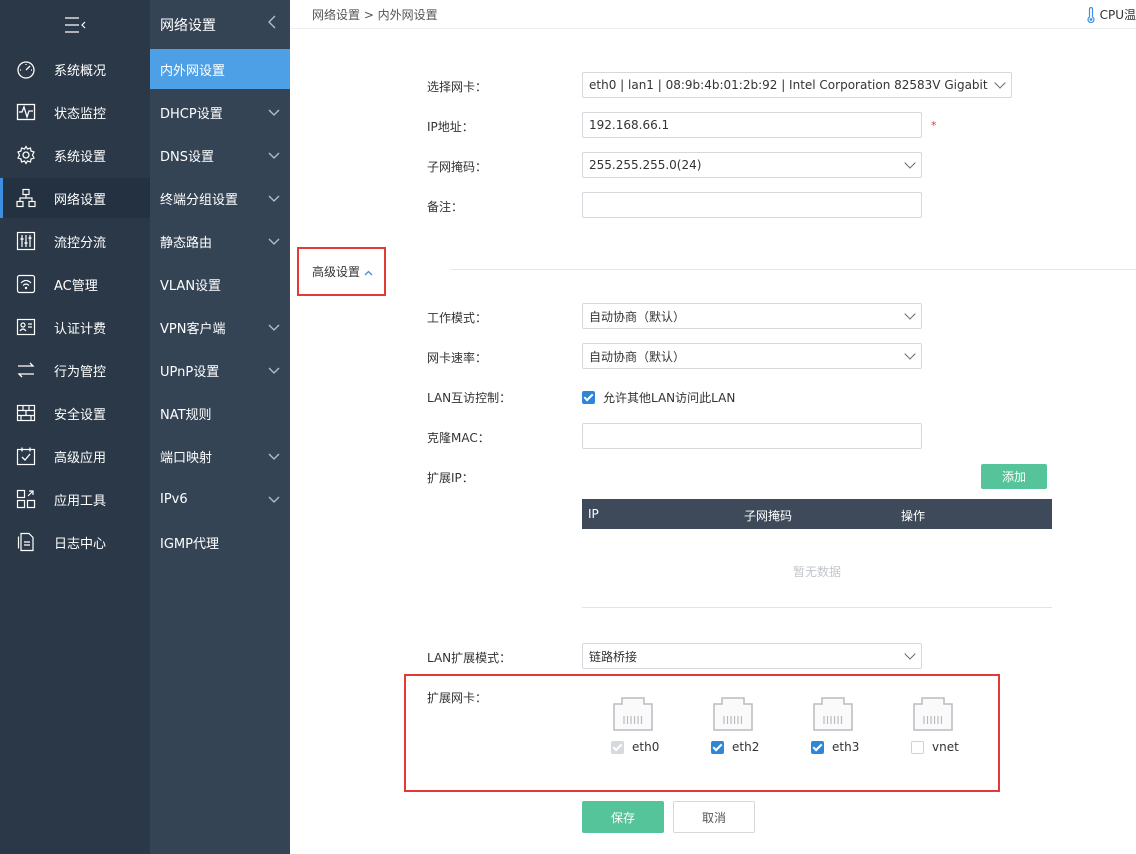 This screenshot has height=854, width=1136. What do you see at coordinates (752, 656) in the screenshot?
I see `lan-extend-mode-select: 链路桥接` at bounding box center [752, 656].